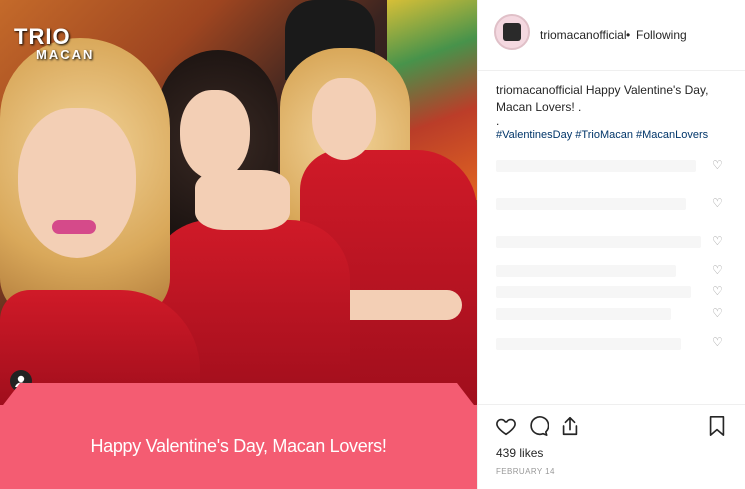  Describe the element at coordinates (538, 429) in the screenshot. I see `comment-icon` at that location.